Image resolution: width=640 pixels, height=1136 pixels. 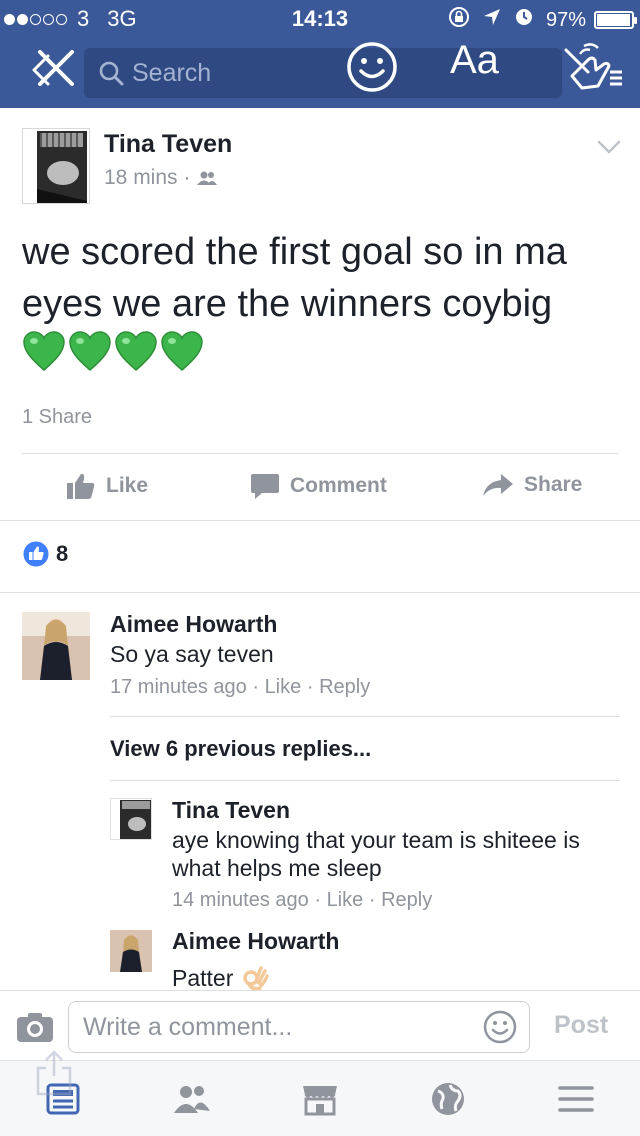 What do you see at coordinates (492, 20) in the screenshot?
I see `location-arrow-icon` at bounding box center [492, 20].